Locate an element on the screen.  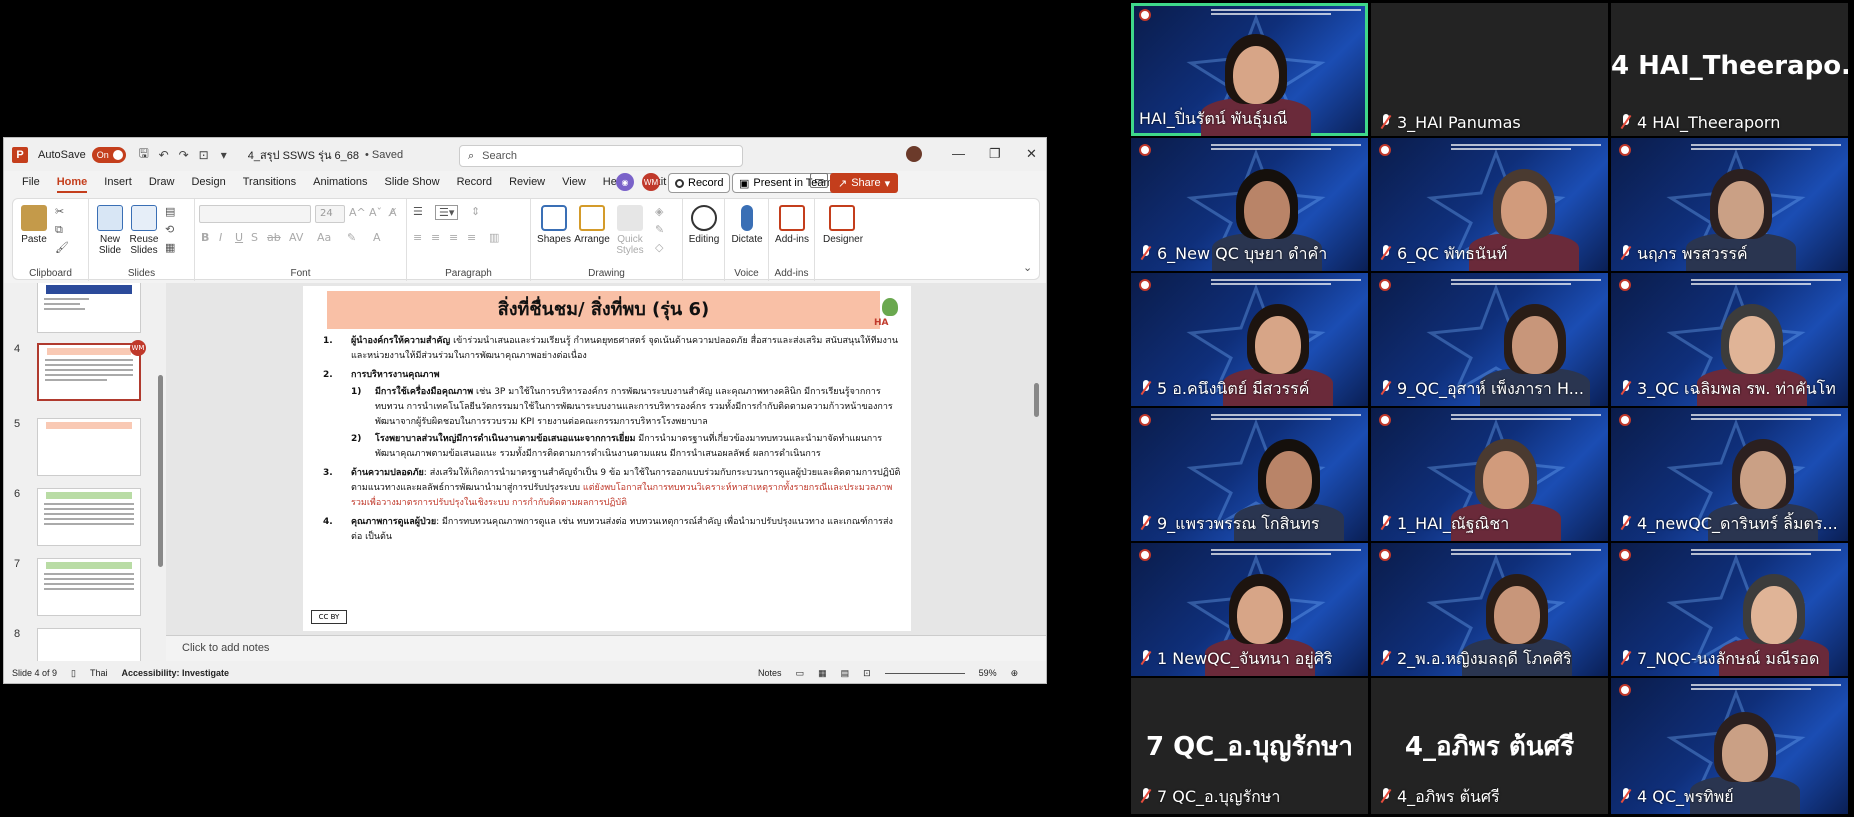
align-left-icon: ≡ is located at coordinates (417, 237).